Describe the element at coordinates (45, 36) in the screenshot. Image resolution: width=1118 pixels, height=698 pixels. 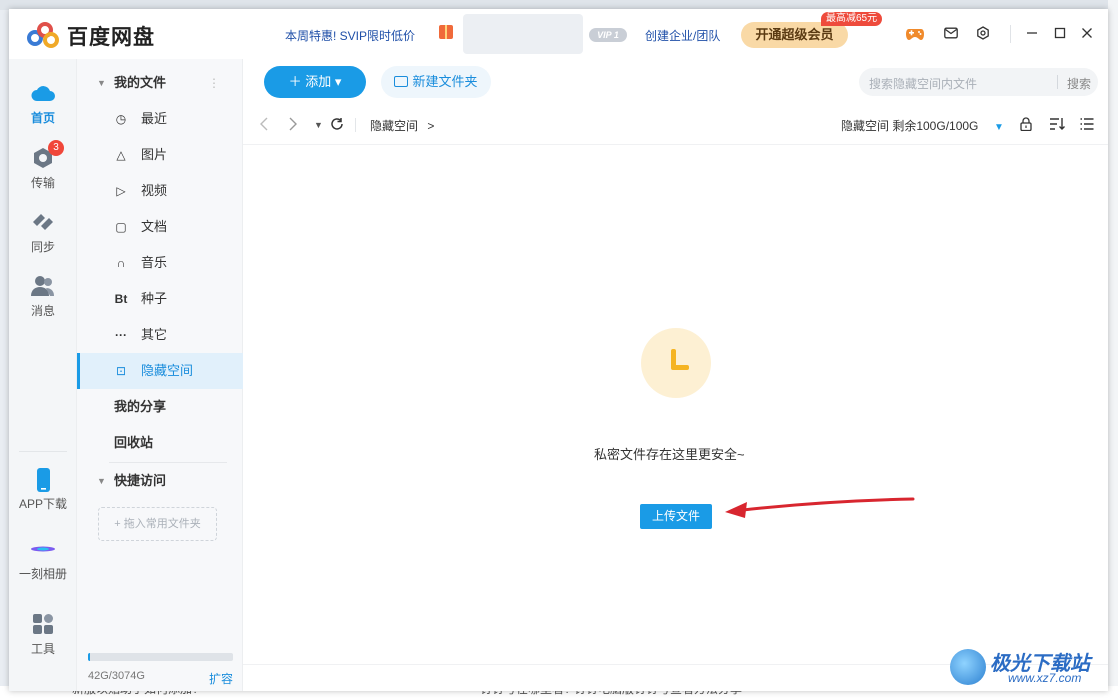
I see `baidu-netdisk-logo-icon` at that location.